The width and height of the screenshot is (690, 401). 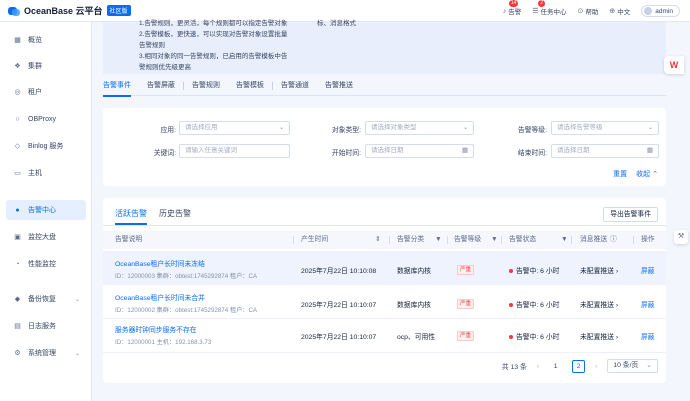 What do you see at coordinates (643, 174) in the screenshot?
I see `collapse-label: 收起` at bounding box center [643, 174].